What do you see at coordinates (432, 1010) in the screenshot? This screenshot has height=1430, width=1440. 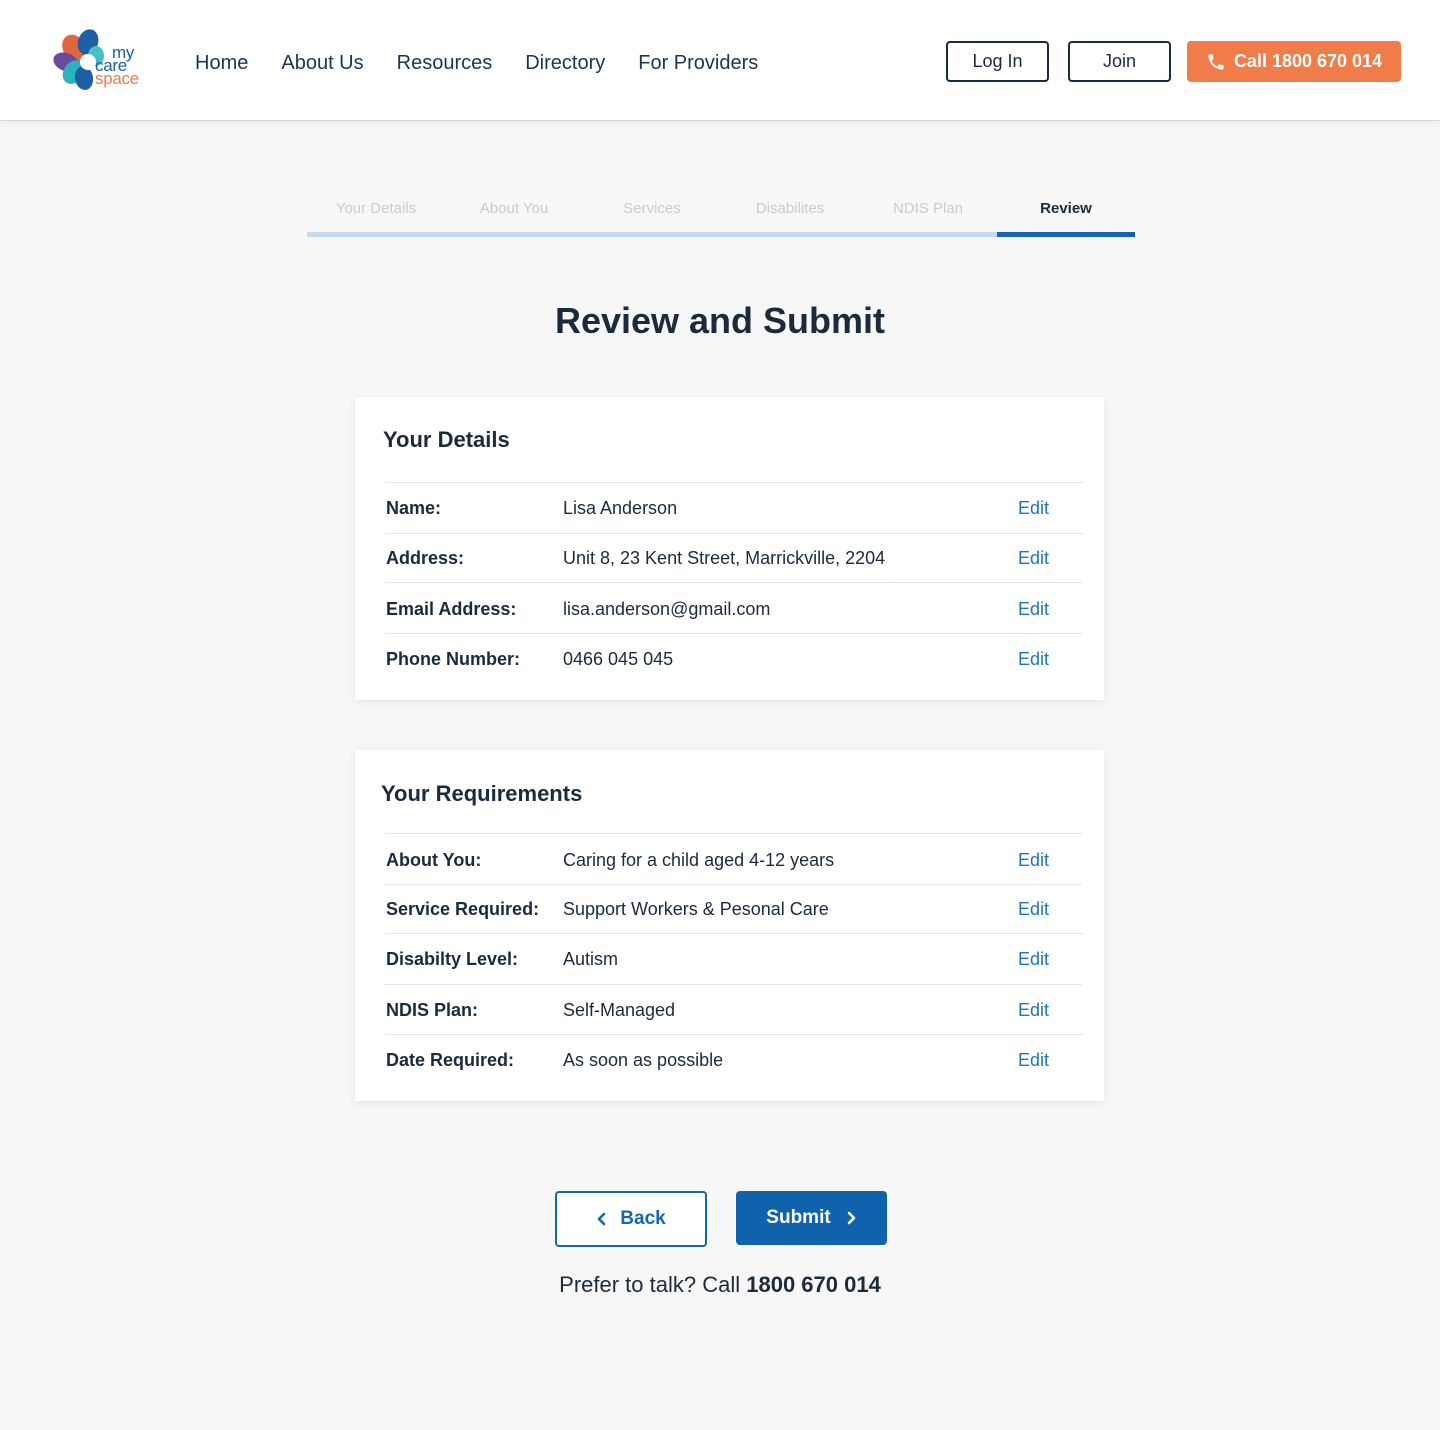 I see `row-label: NDIS Plan:` at bounding box center [432, 1010].